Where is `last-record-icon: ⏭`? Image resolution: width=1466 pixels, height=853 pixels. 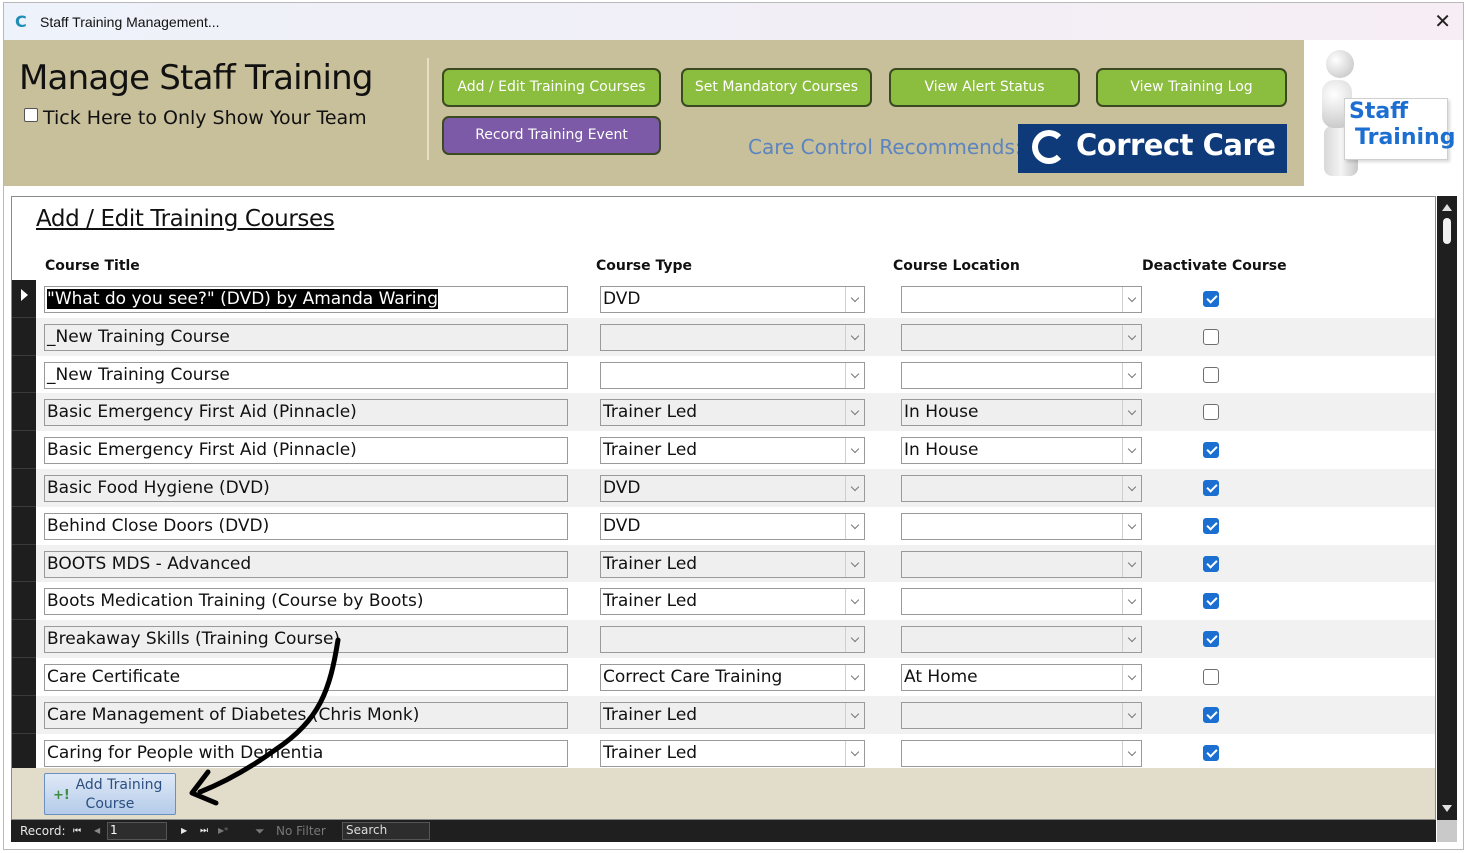 last-record-icon: ⏭ is located at coordinates (204, 831).